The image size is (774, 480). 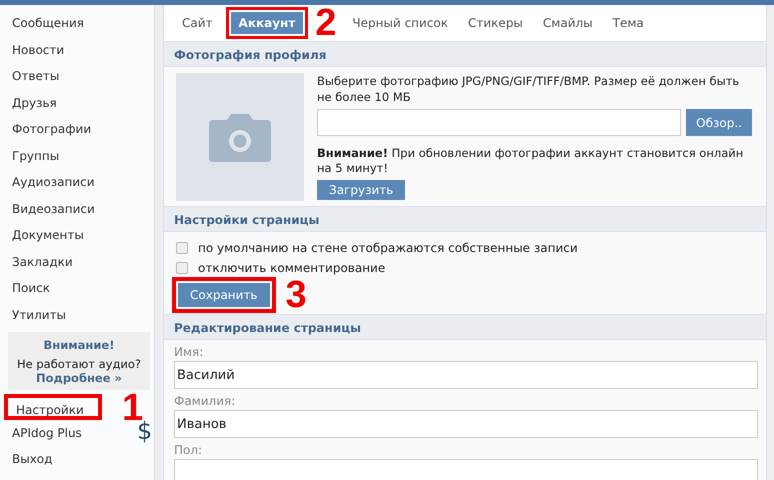 I want to click on save-button: Сохранить, so click(x=224, y=295).